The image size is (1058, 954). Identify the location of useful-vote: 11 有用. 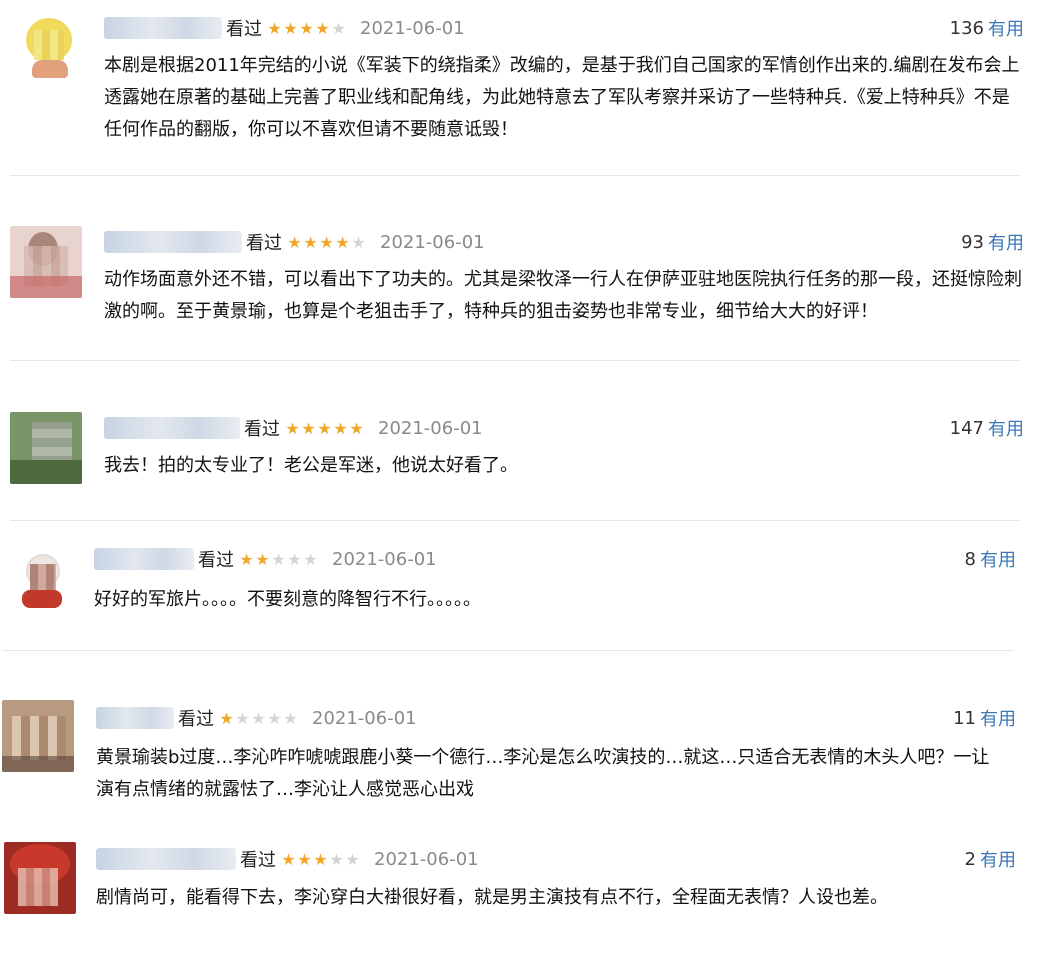
(984, 718).